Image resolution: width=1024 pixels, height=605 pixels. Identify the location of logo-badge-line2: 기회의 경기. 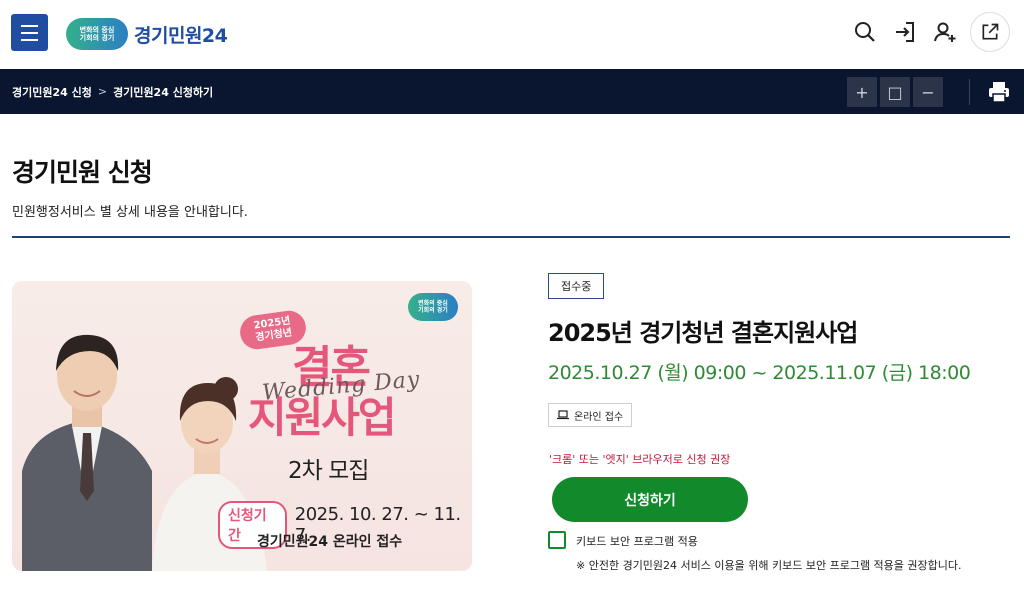
(97, 38).